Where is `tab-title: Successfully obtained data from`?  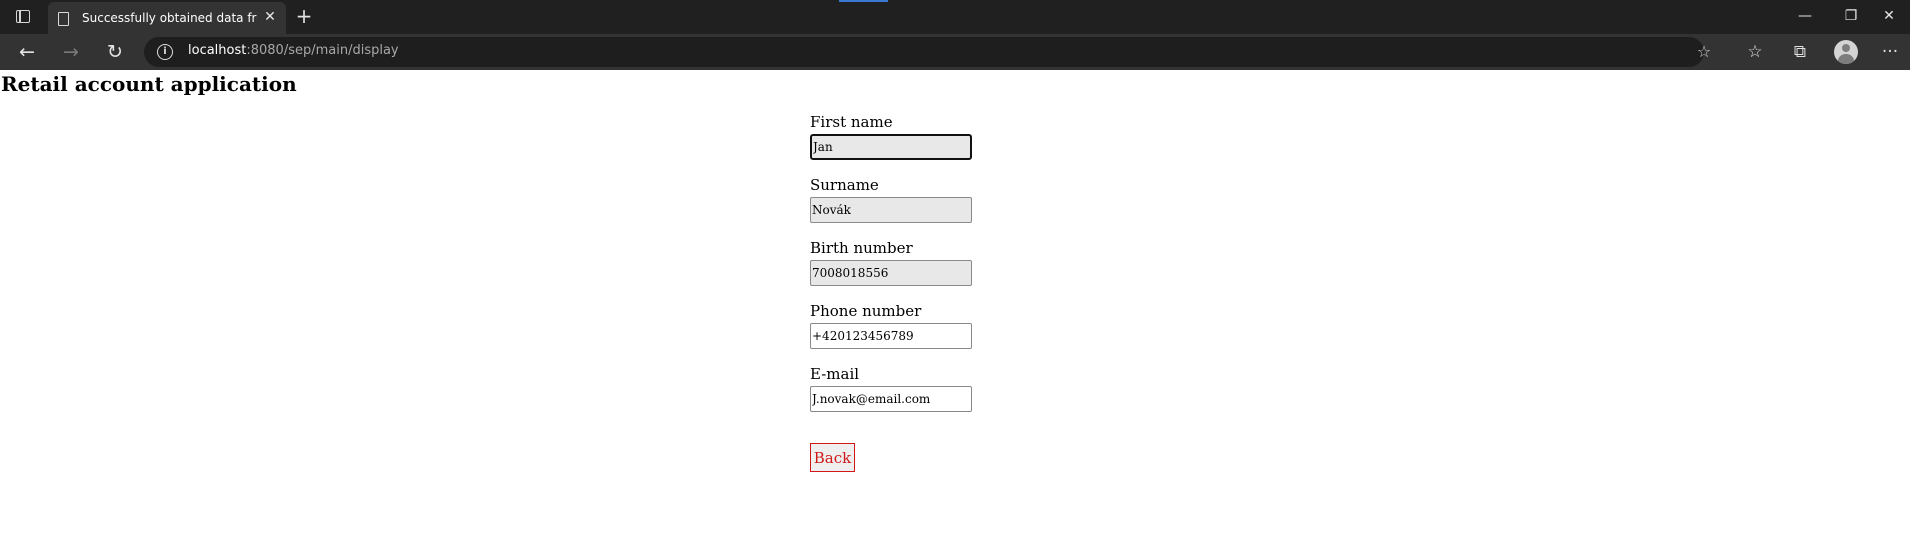
tab-title: Successfully obtained data from is located at coordinates (169, 18).